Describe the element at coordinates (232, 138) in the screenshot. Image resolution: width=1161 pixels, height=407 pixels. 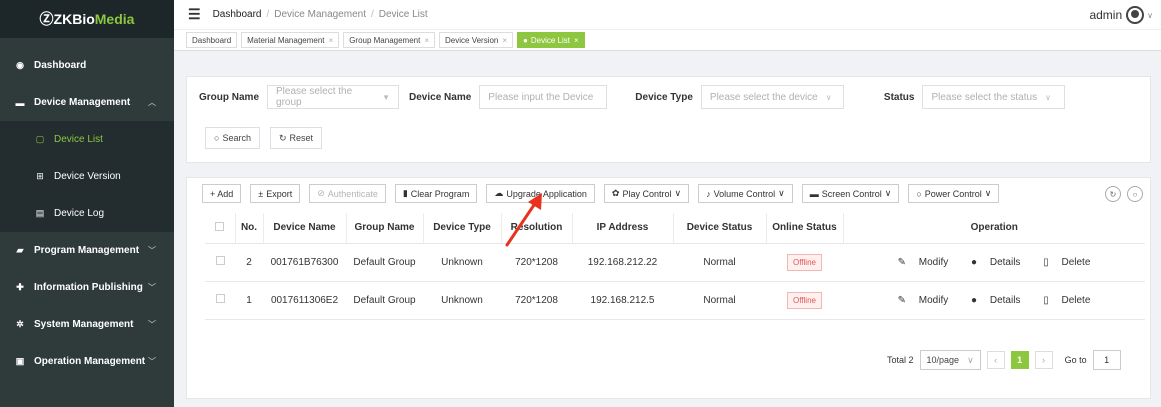
I see `search-button: ○ Search` at that location.